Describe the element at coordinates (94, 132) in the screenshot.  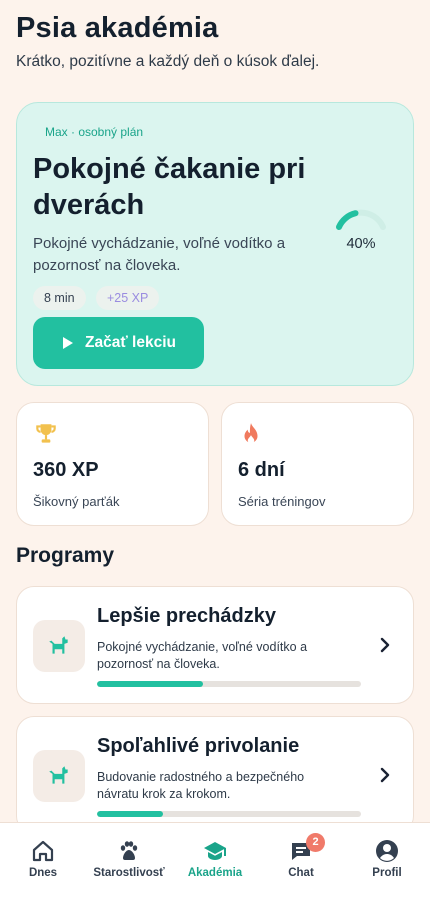
I see `hero-kicker: Max · osobný plán` at that location.